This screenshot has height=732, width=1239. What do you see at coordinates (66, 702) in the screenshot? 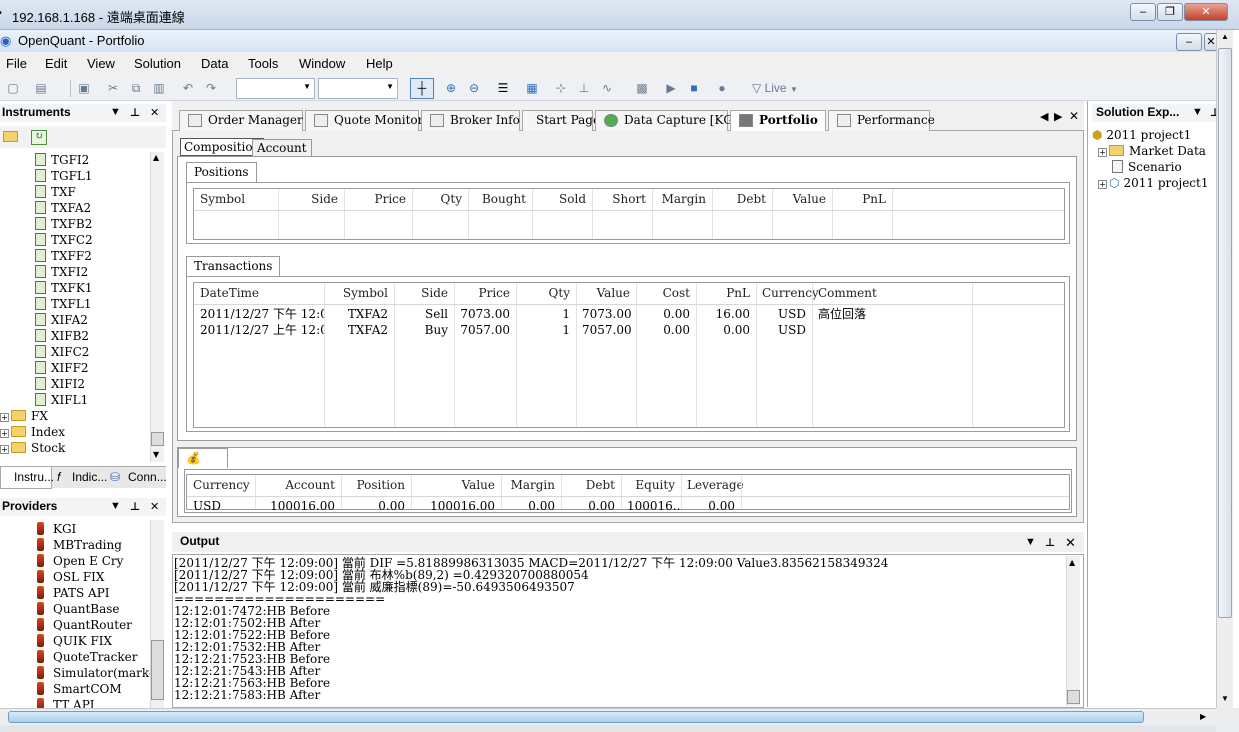
I see `provider-item: TT API` at bounding box center [66, 702].